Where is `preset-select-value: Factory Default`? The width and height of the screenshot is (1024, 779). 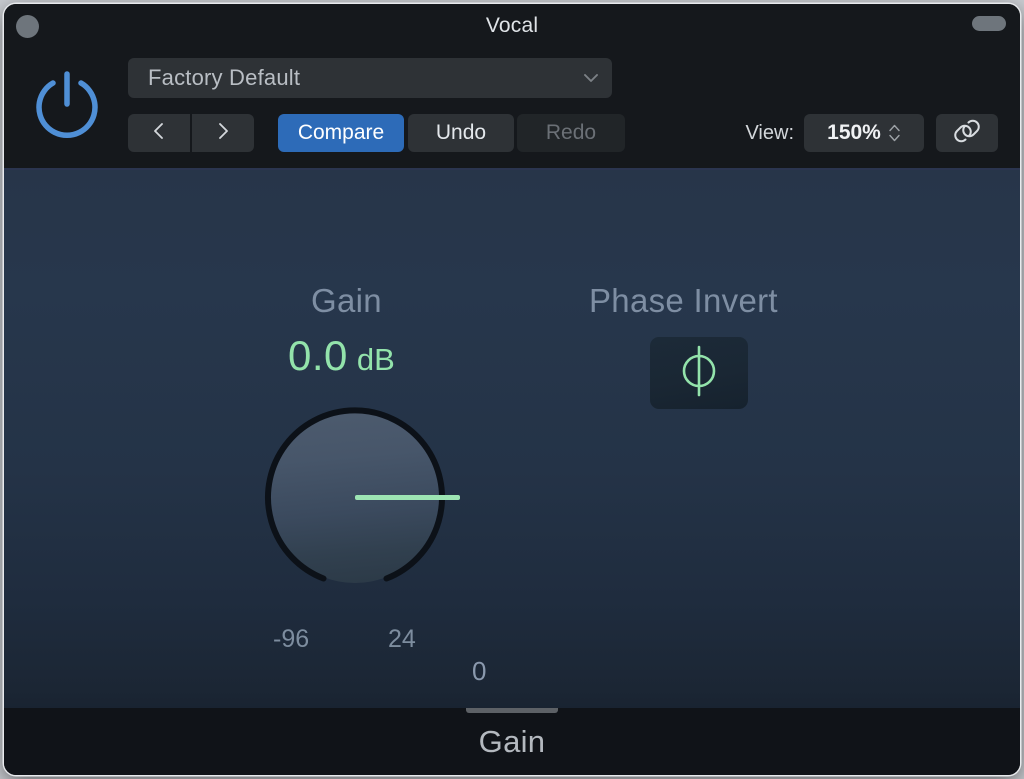
preset-select-value: Factory Default is located at coordinates (224, 77).